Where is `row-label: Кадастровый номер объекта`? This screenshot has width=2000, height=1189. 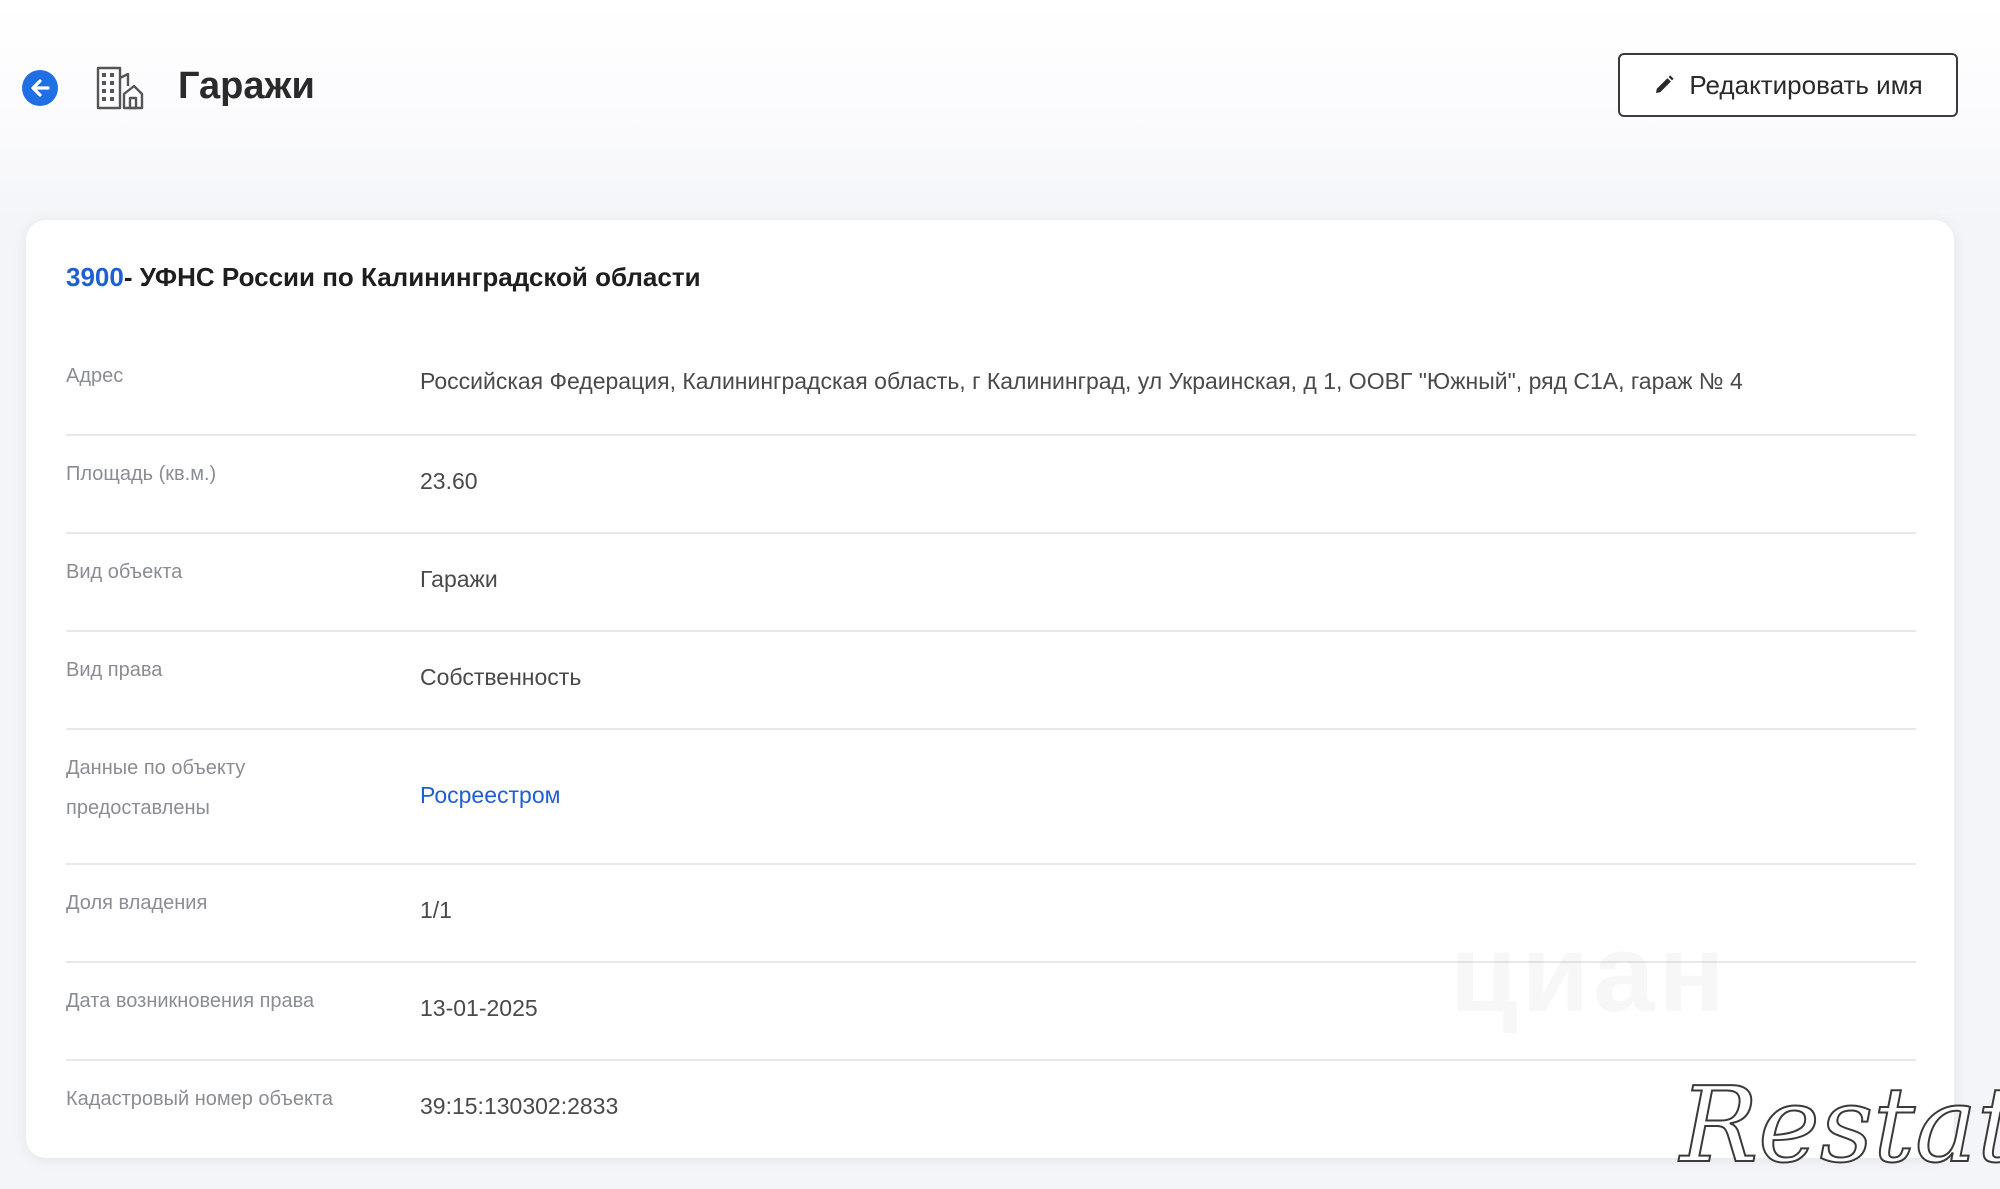
row-label: Кадастровый номер объекта is located at coordinates (199, 1099).